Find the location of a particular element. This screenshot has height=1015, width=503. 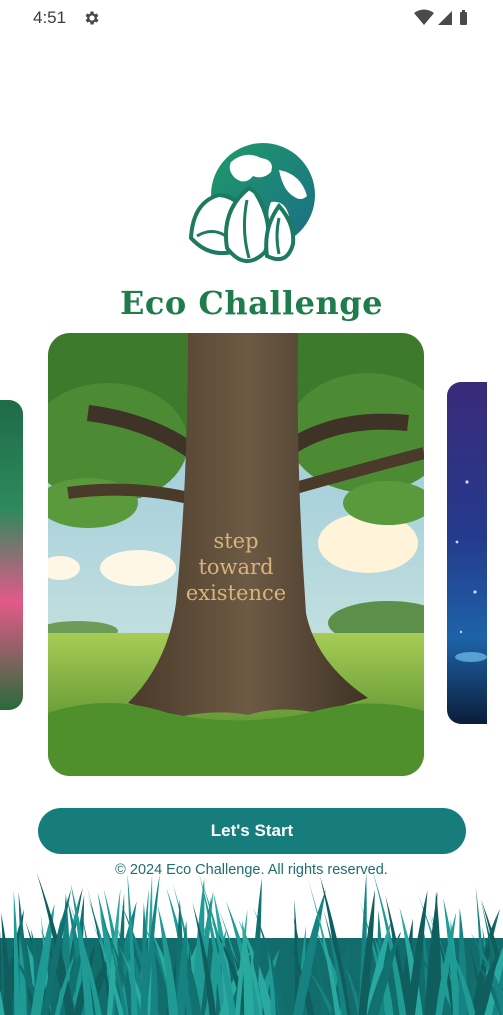

cell-signal-icon is located at coordinates (445, 18).